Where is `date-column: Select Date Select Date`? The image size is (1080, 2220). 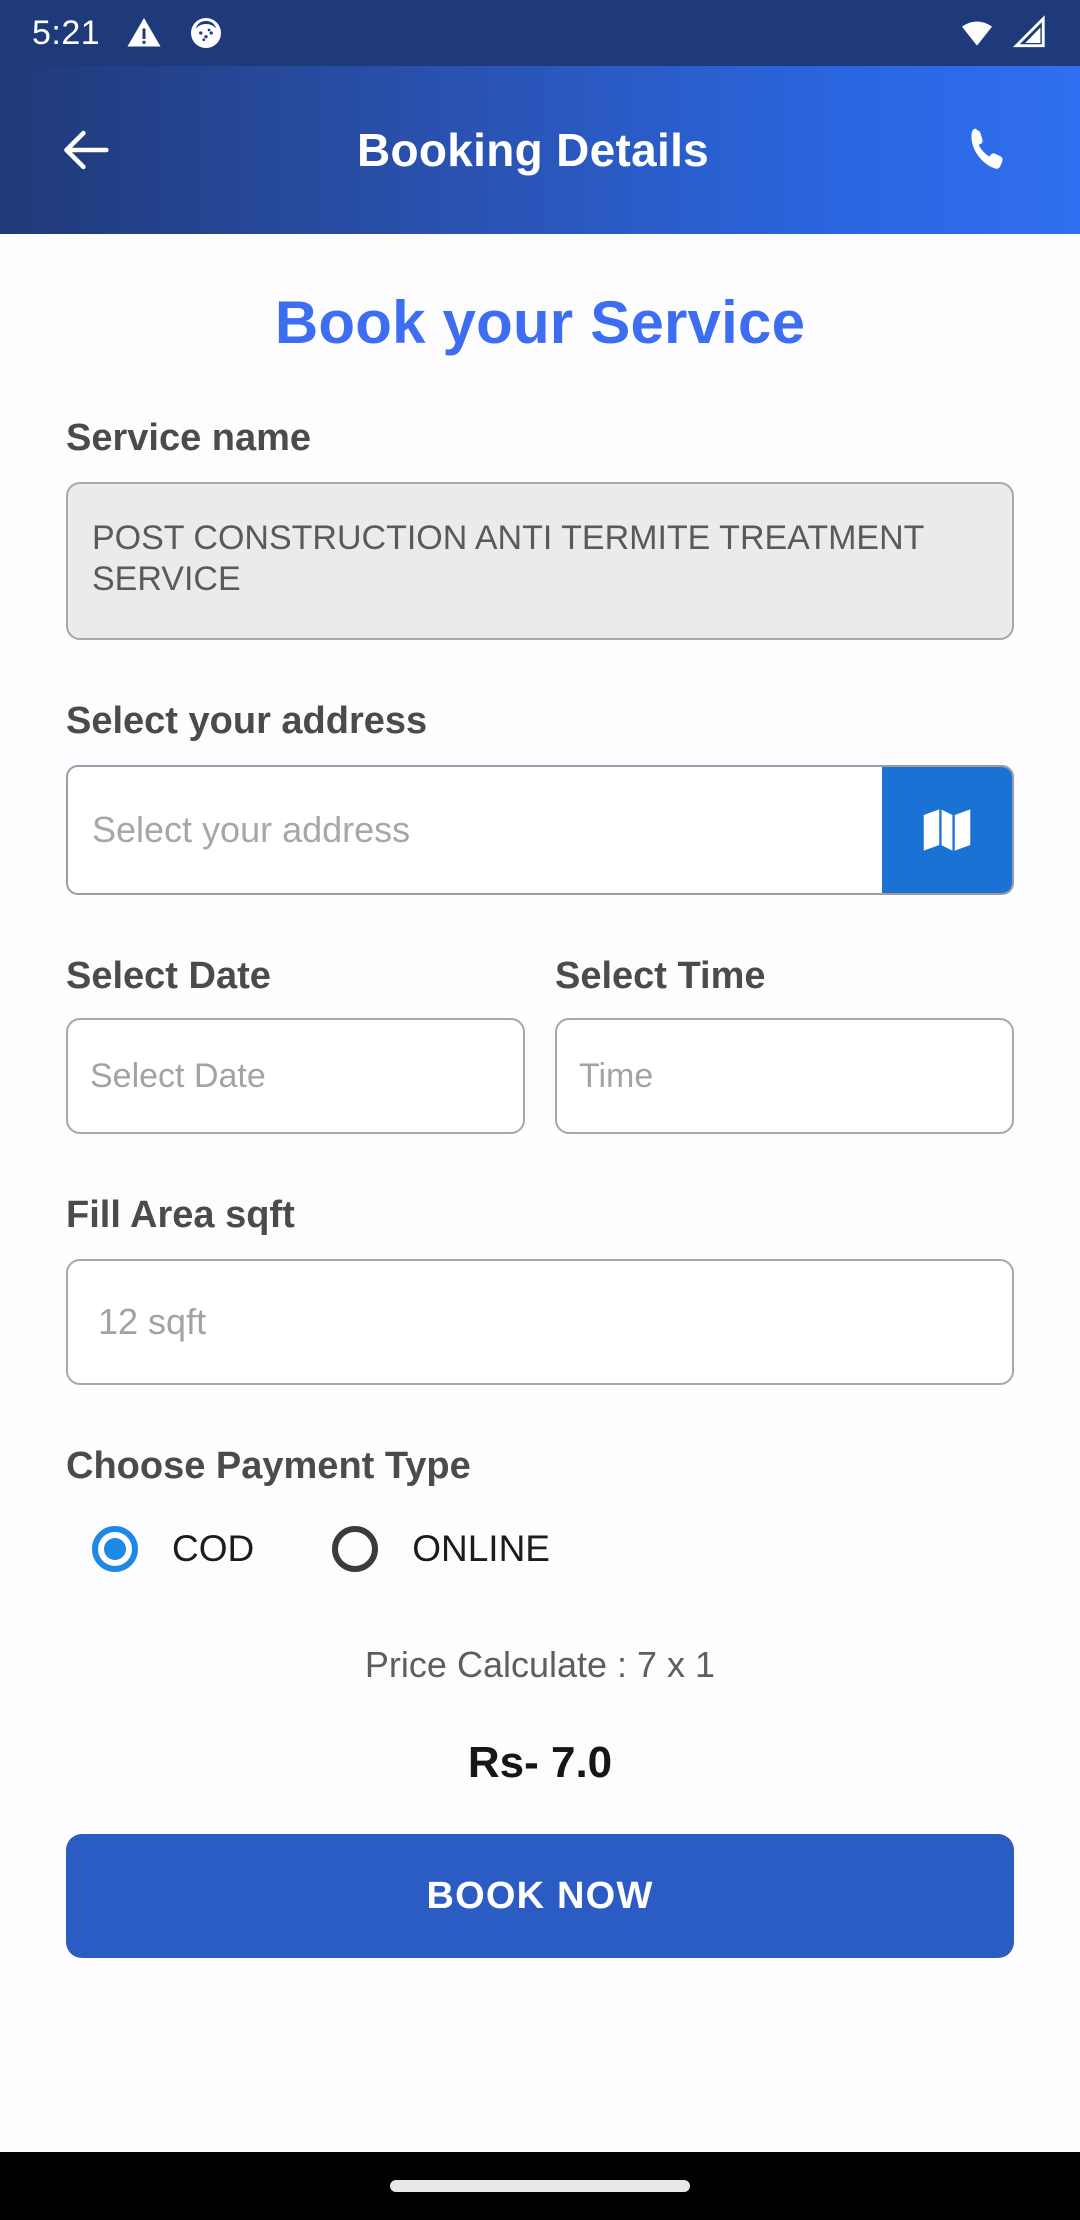 date-column: Select Date Select Date is located at coordinates (295, 1014).